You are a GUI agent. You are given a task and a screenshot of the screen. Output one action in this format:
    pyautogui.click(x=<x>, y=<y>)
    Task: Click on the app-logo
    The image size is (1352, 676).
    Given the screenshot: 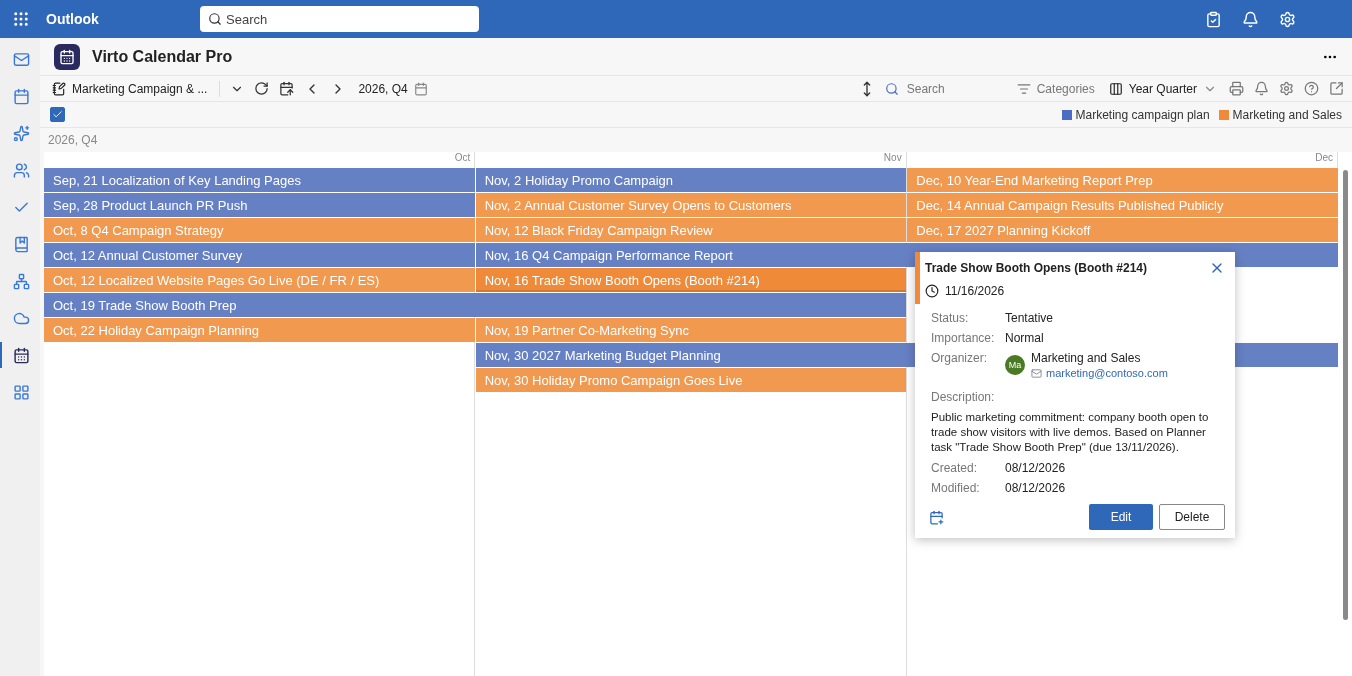 What is the action you would take?
    pyautogui.click(x=67, y=56)
    